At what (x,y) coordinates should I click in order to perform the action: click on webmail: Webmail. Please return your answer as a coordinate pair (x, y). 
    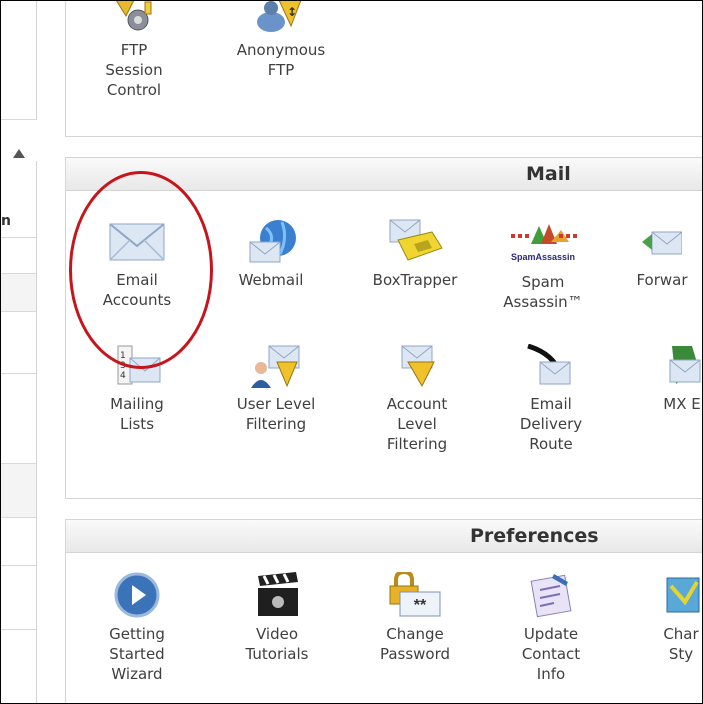
    Looking at the image, I should click on (271, 254).